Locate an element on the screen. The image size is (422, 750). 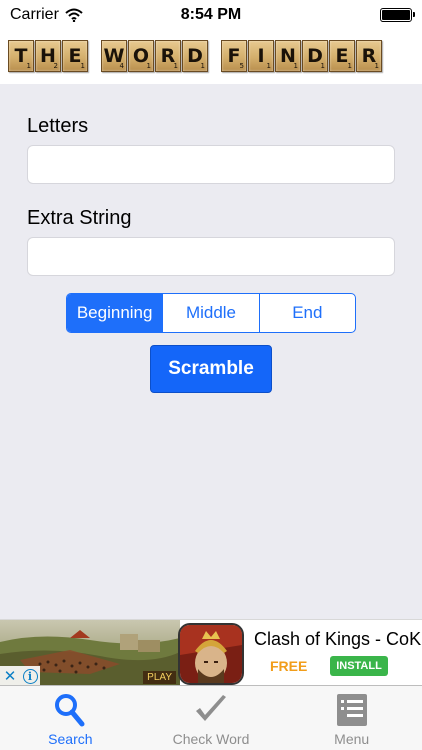
letters-label: Letters is located at coordinates (58, 126).